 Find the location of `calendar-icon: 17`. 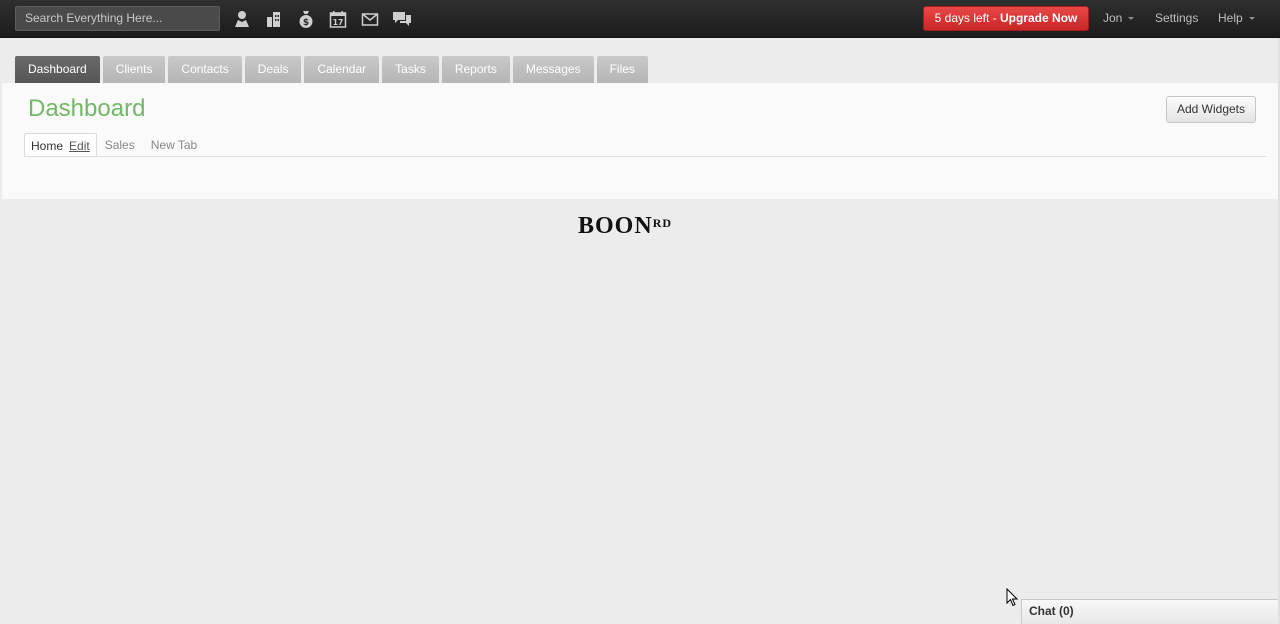

calendar-icon: 17 is located at coordinates (338, 19).